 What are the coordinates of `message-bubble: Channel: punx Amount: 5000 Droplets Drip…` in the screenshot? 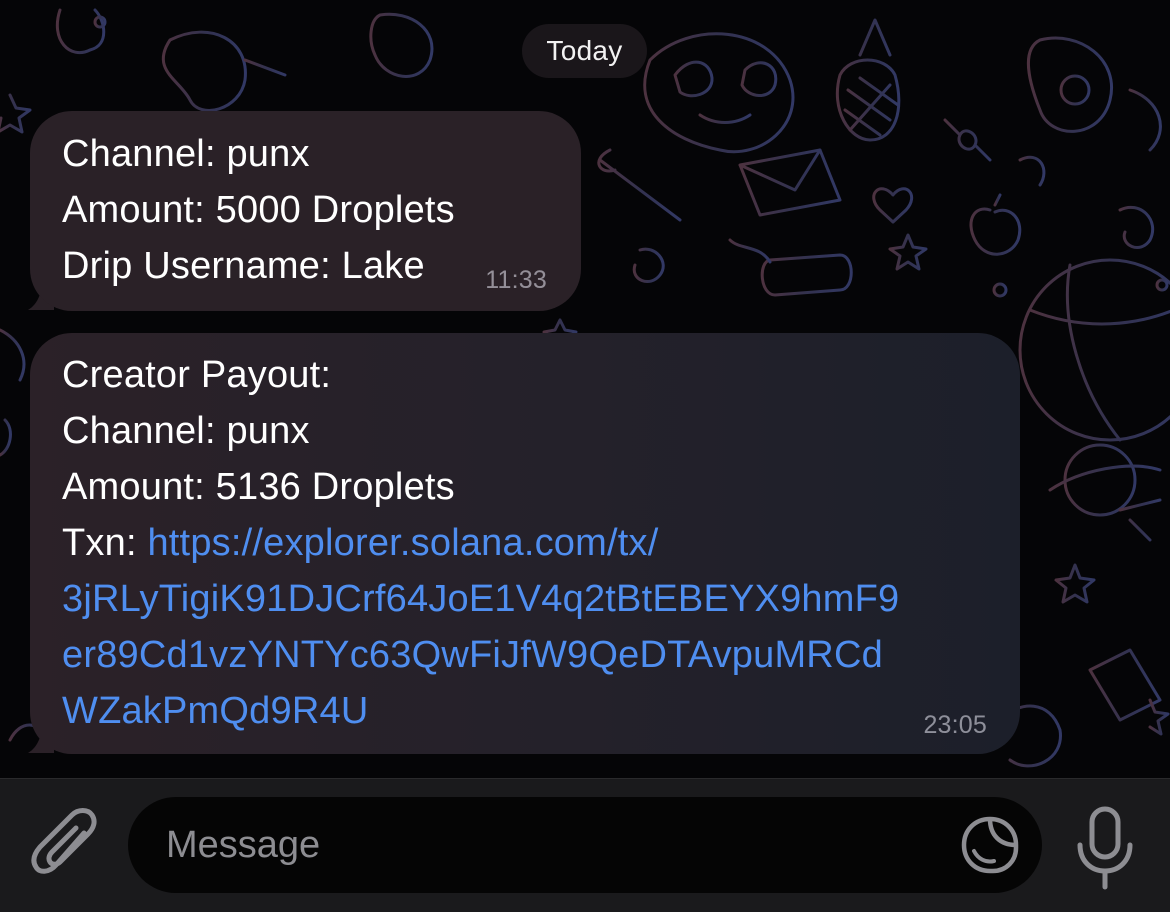 It's located at (305, 211).